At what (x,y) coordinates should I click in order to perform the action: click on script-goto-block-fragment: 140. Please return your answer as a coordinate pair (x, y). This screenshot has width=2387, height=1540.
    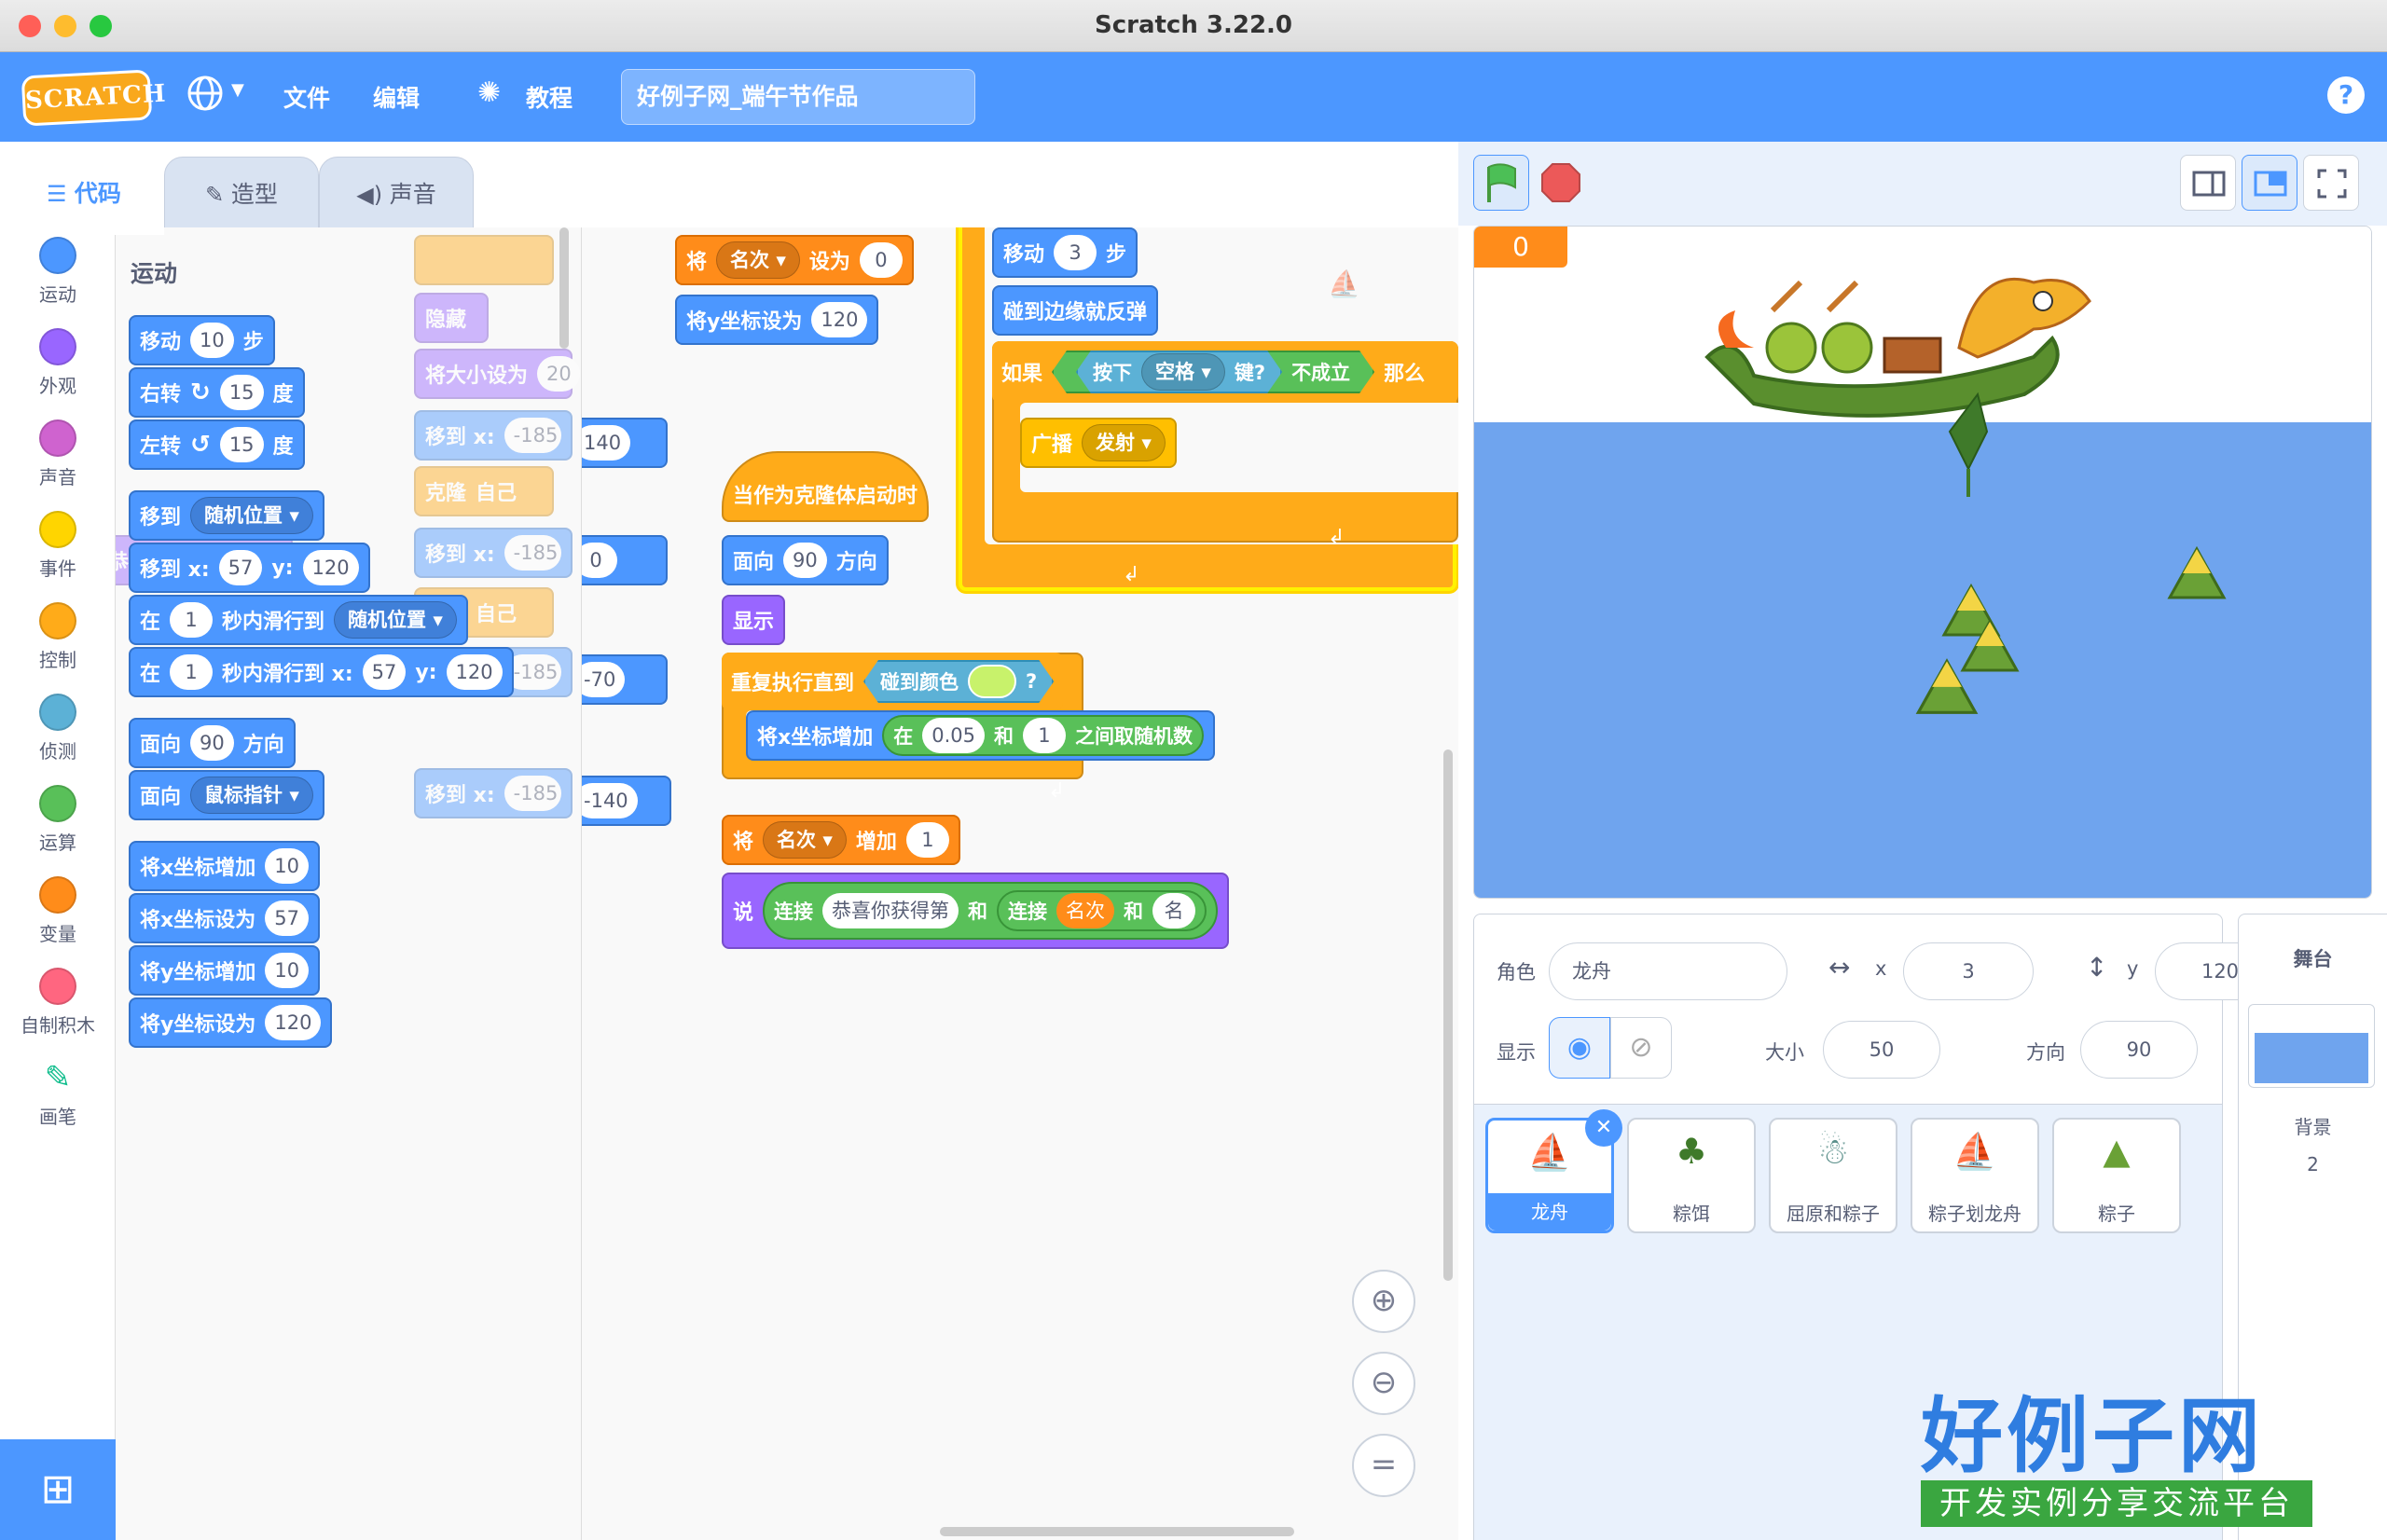
    Looking at the image, I should click on (625, 443).